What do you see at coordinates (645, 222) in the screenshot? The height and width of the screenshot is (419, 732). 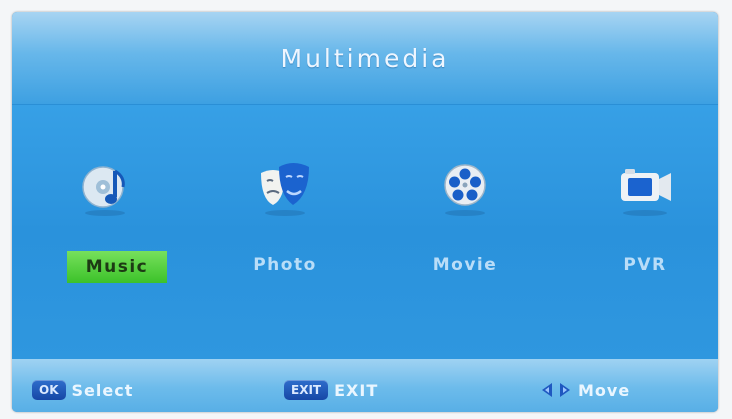 I see `menu-item-pvr: PVR` at bounding box center [645, 222].